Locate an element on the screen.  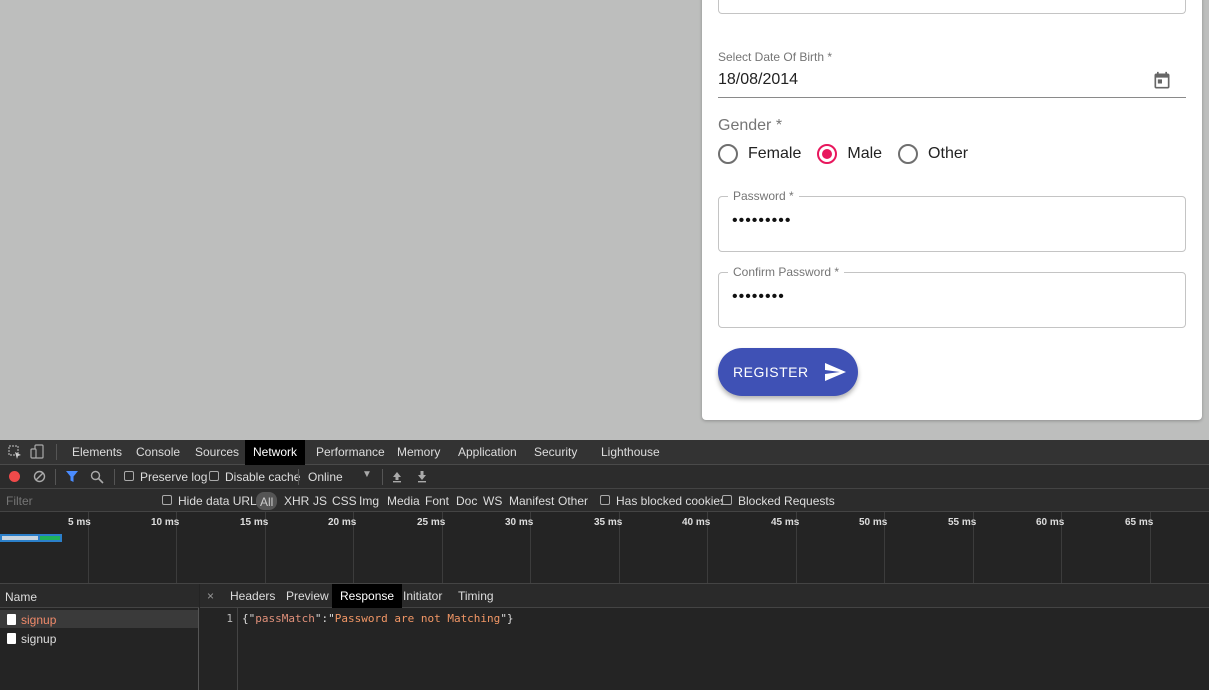
blocked-requests-checkbox is located at coordinates (727, 500).